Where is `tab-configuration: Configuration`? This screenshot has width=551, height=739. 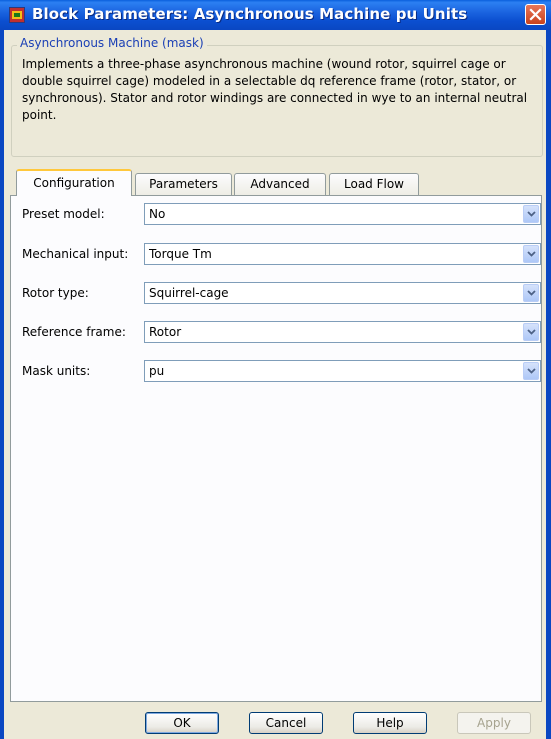 tab-configuration: Configuration is located at coordinates (74, 182).